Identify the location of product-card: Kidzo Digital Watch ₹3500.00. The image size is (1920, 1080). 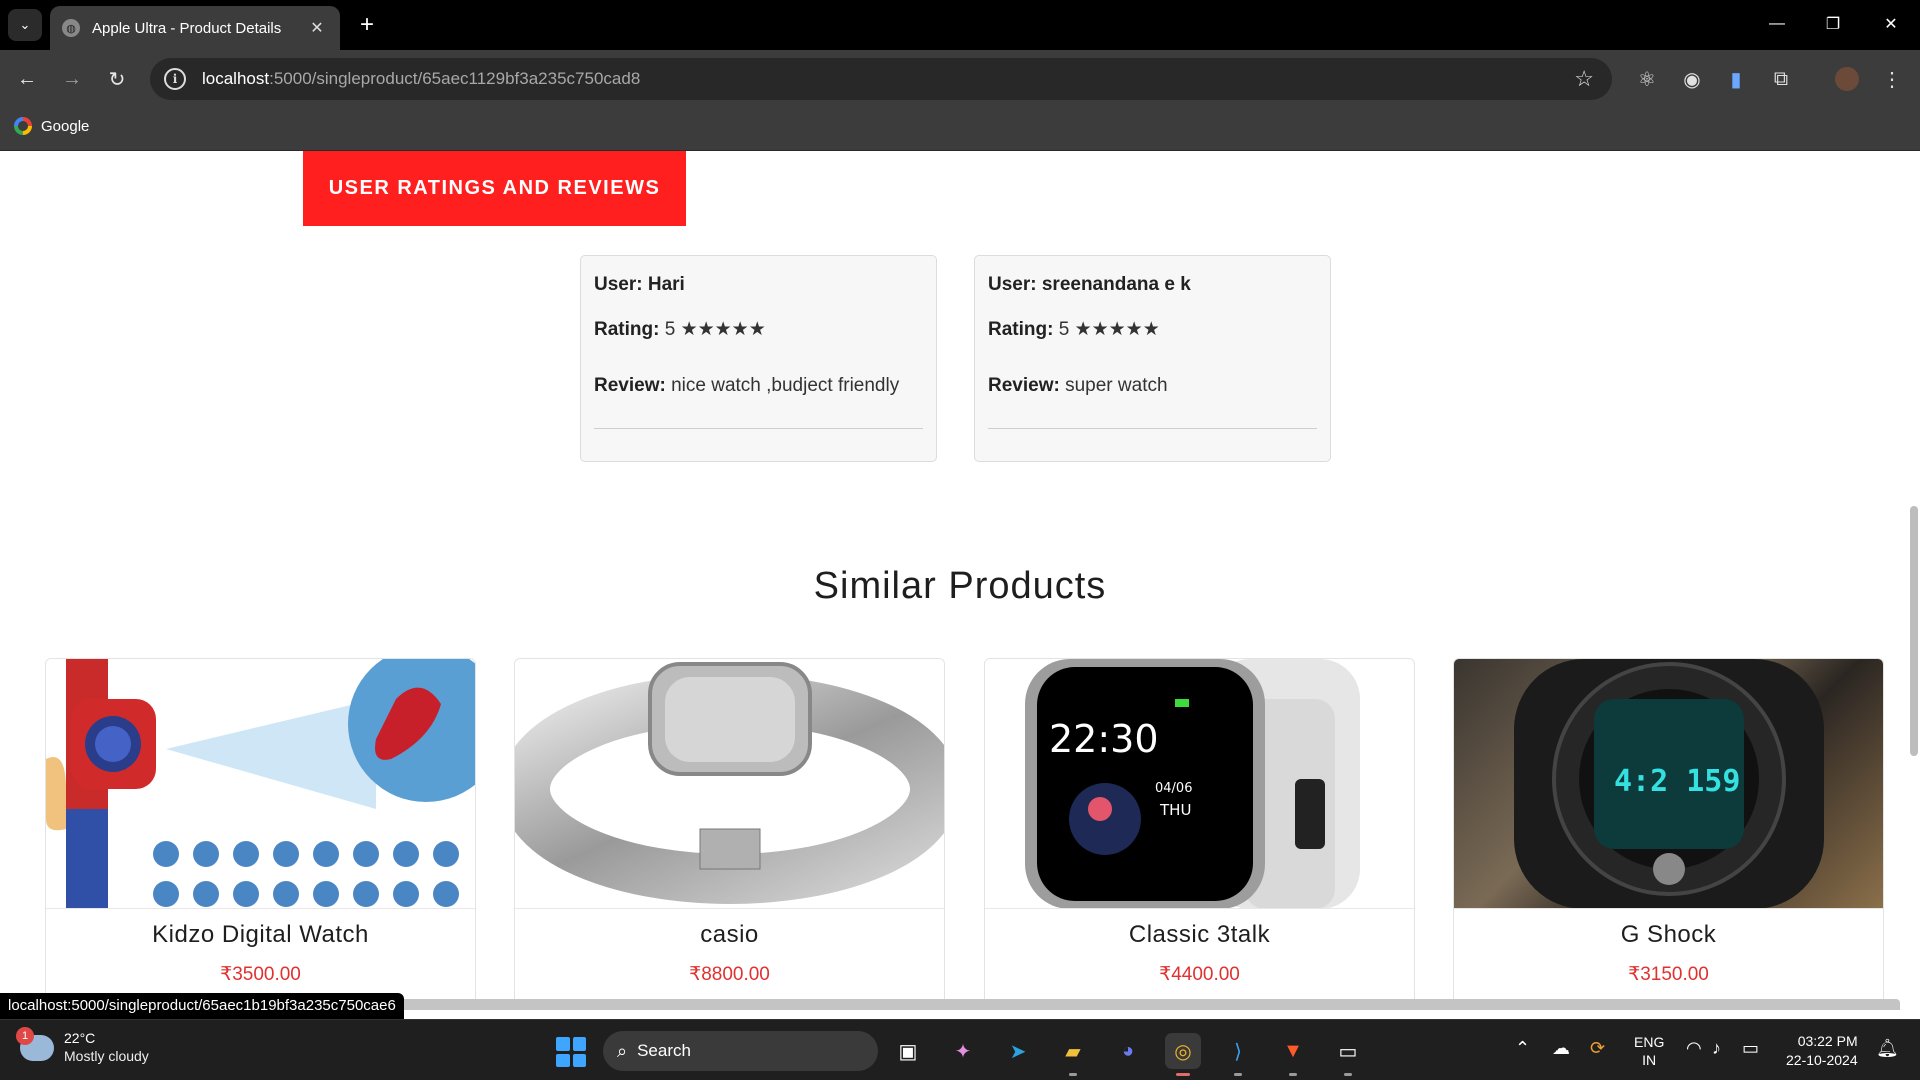
(260, 834).